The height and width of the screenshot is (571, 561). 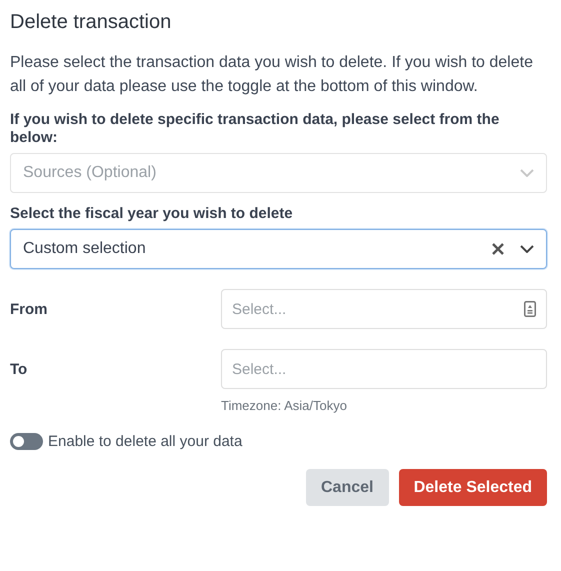 I want to click on delete-button: Delete Selected, so click(x=472, y=487).